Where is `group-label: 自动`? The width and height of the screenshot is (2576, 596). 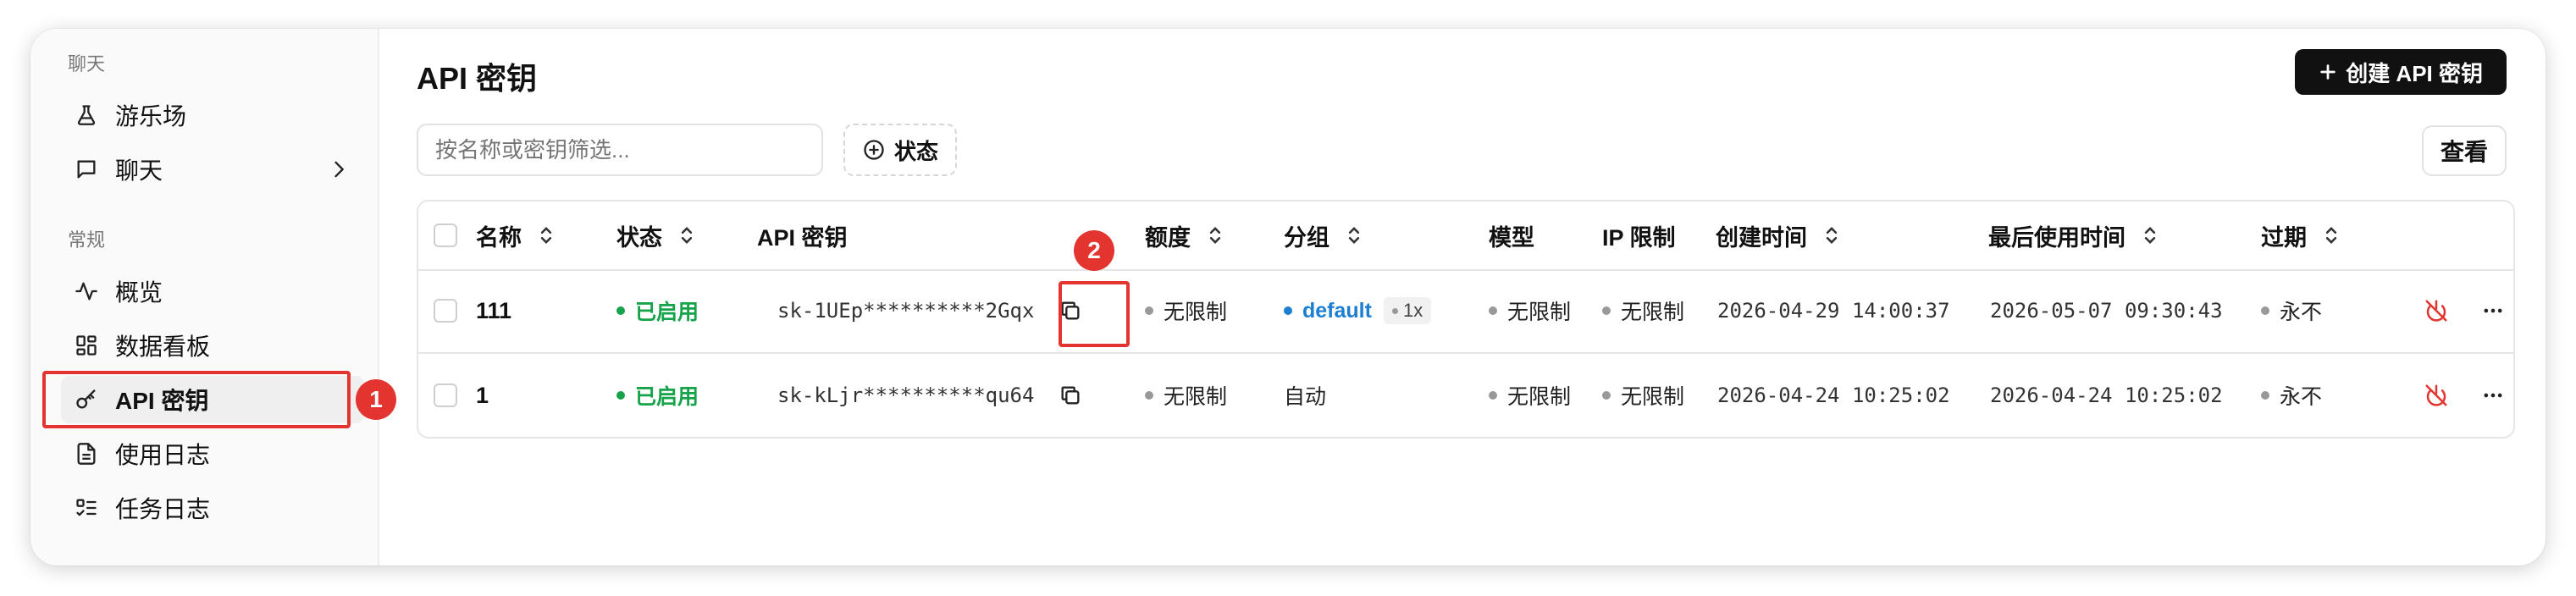 group-label: 自动 is located at coordinates (1305, 397).